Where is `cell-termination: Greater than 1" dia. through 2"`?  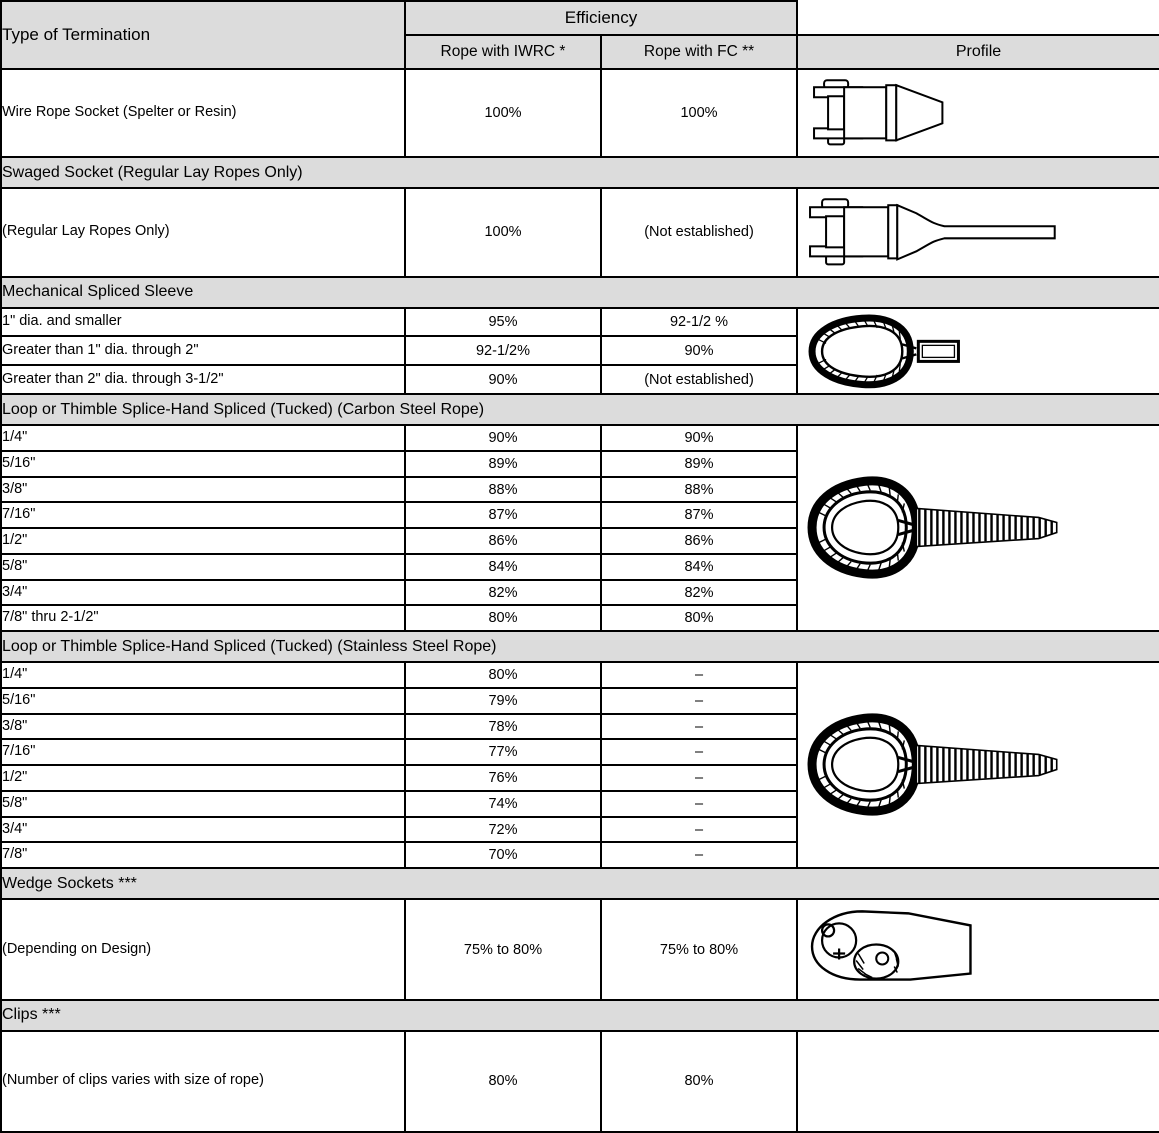
cell-termination: Greater than 1" dia. through 2" is located at coordinates (203, 351).